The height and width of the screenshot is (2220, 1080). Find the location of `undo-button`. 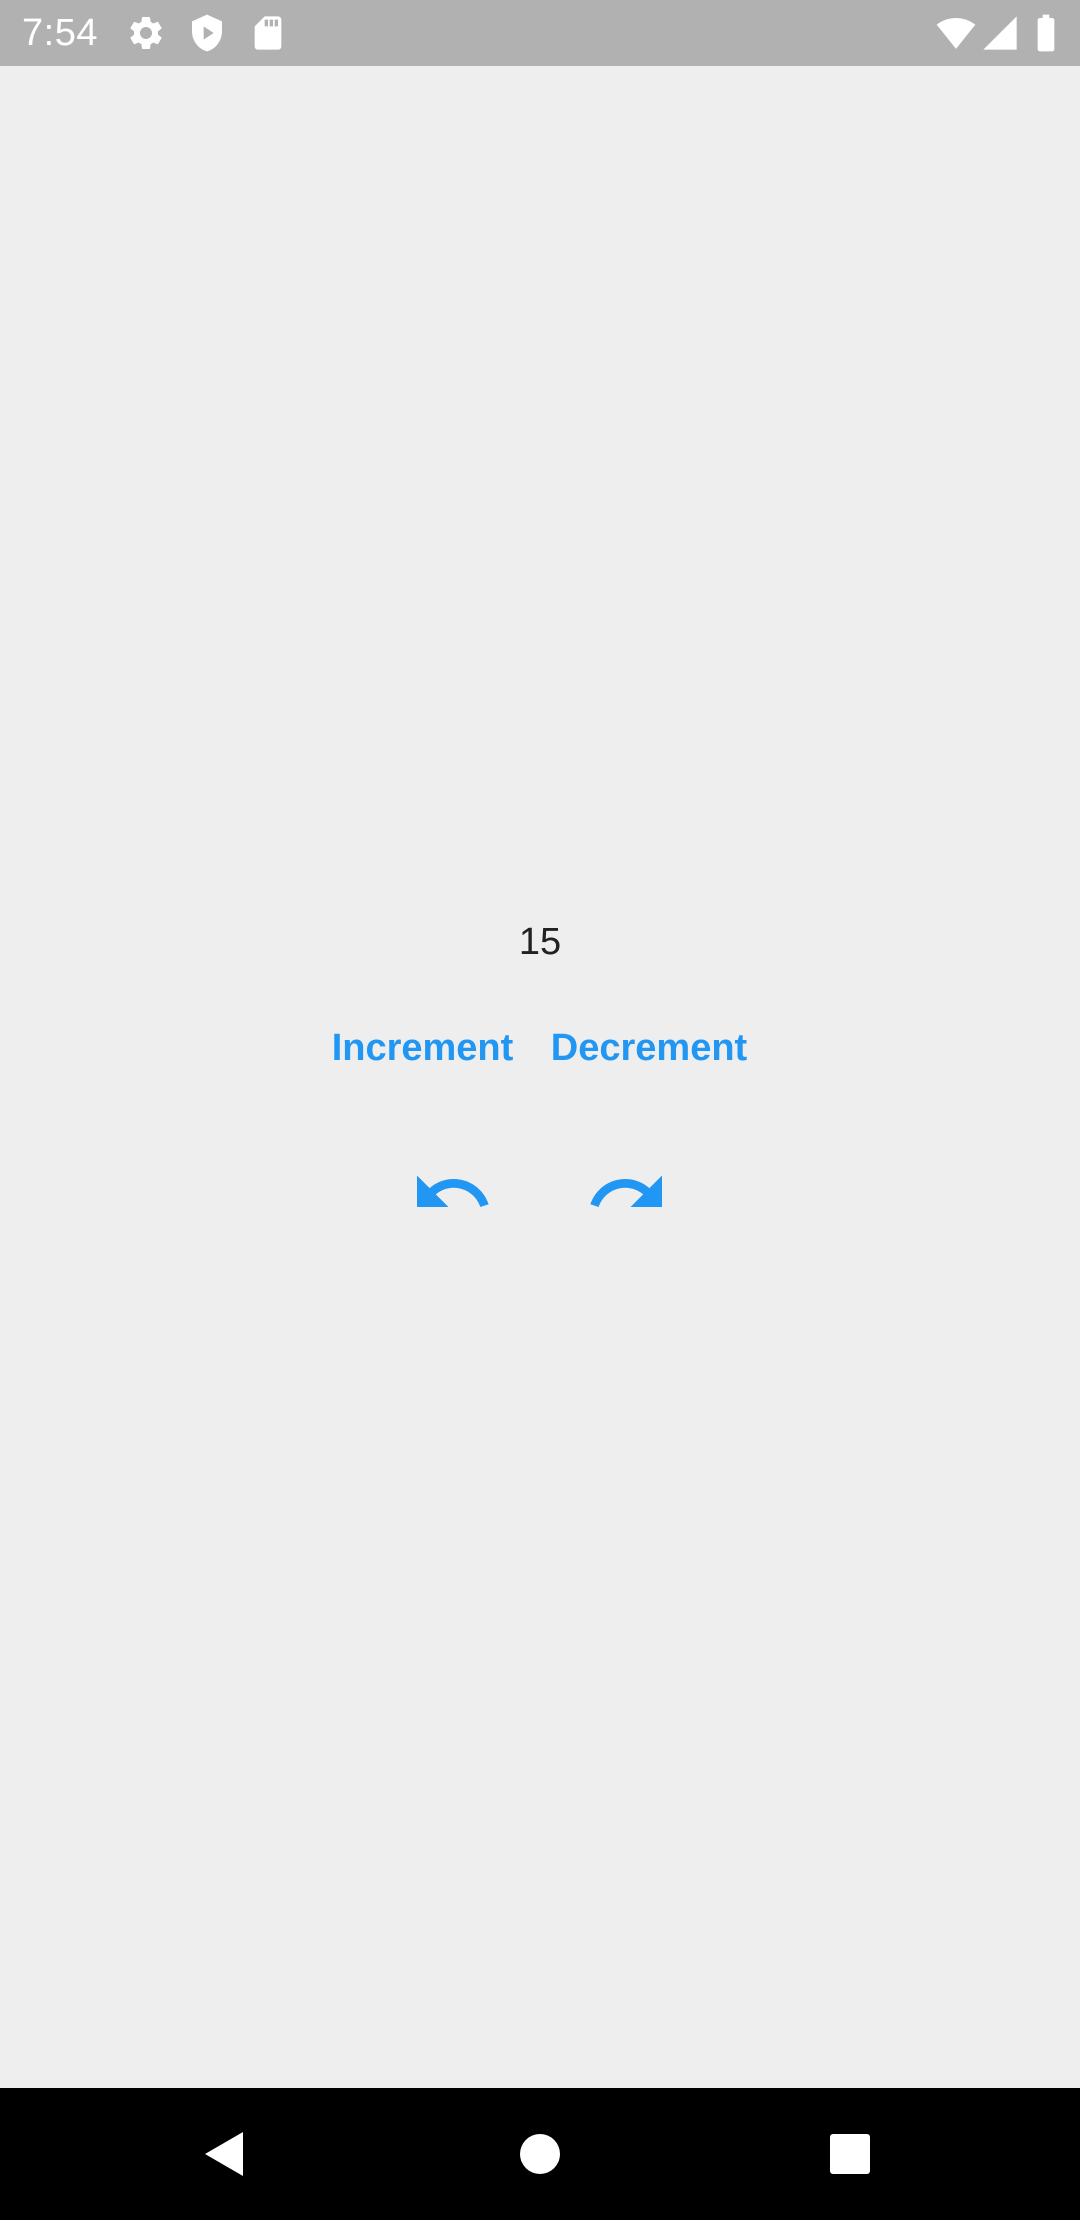

undo-button is located at coordinates (452, 1193).